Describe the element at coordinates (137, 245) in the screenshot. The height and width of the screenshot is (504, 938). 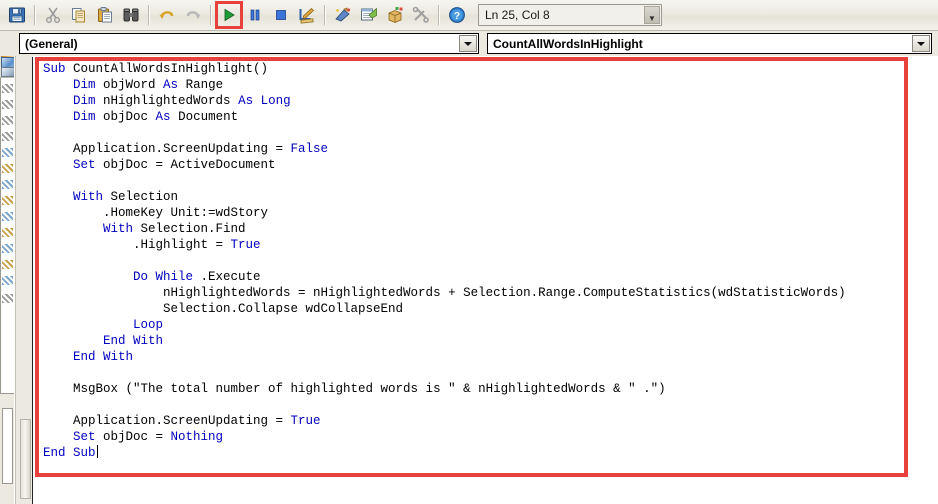
I see `code-text: .Highlight =` at that location.